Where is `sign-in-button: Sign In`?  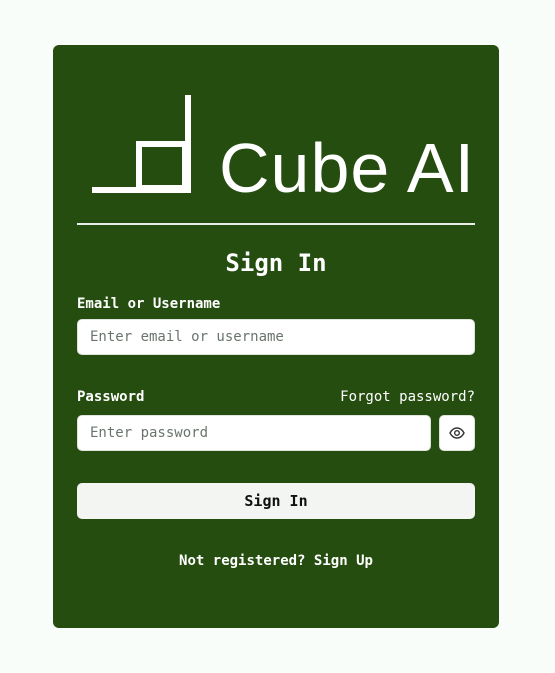 sign-in-button: Sign In is located at coordinates (276, 501).